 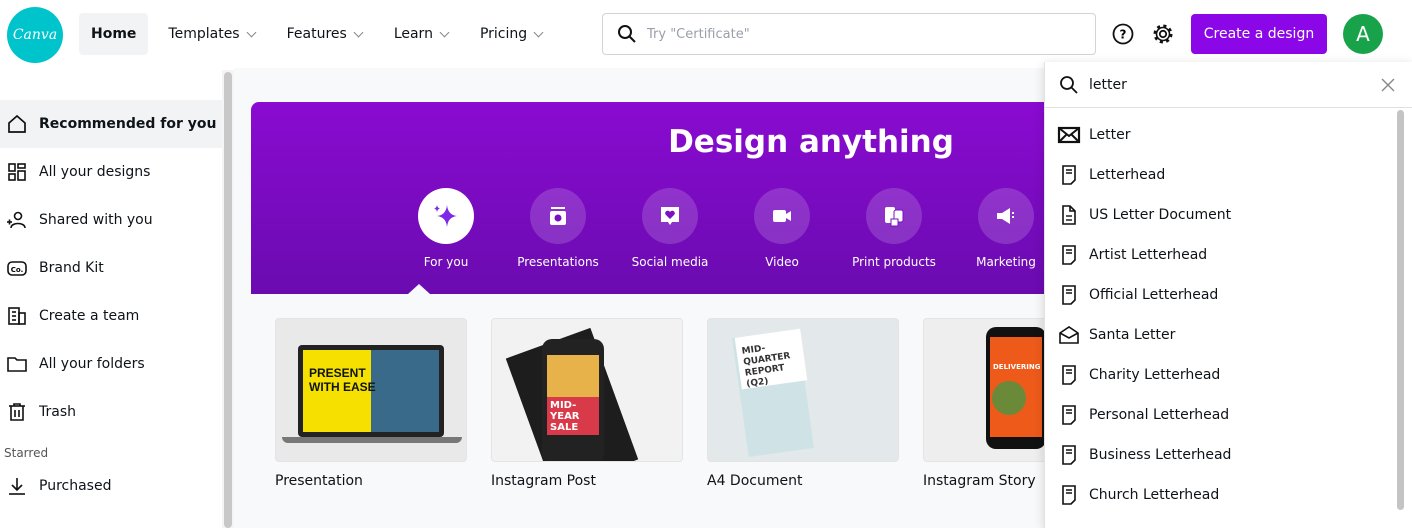 What do you see at coordinates (17, 486) in the screenshot?
I see `download-icon` at bounding box center [17, 486].